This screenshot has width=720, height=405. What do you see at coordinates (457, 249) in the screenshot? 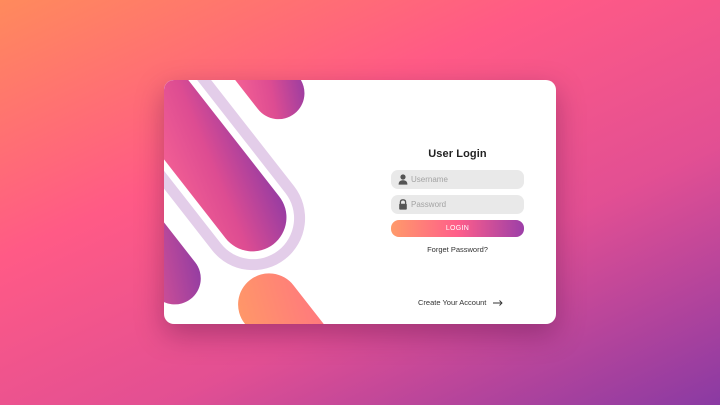
I see `forgot-password-link: Forget Password?` at bounding box center [457, 249].